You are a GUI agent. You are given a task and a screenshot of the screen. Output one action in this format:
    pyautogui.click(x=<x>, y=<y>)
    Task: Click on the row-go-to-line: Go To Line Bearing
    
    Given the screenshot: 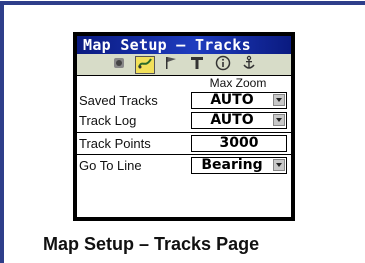 What is the action you would take?
    pyautogui.click(x=184, y=165)
    